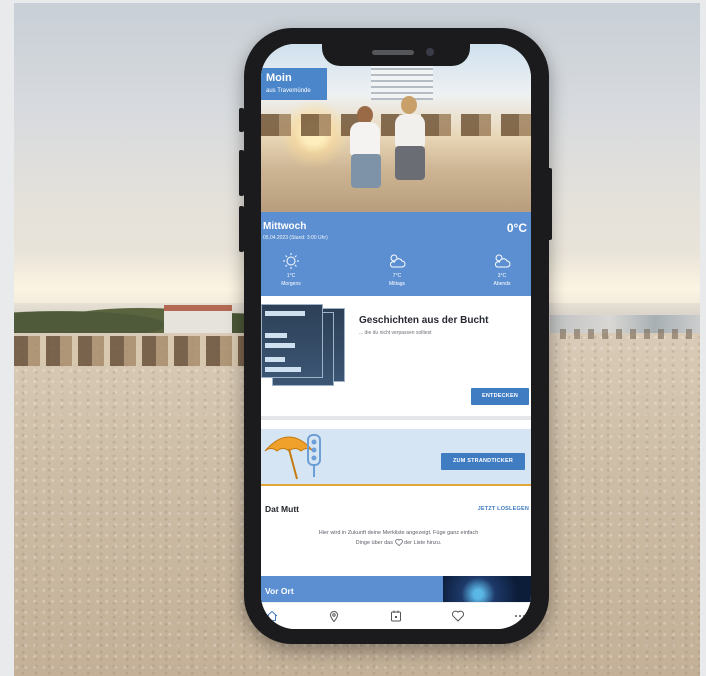  I want to click on hotel-tower, so click(402, 82).